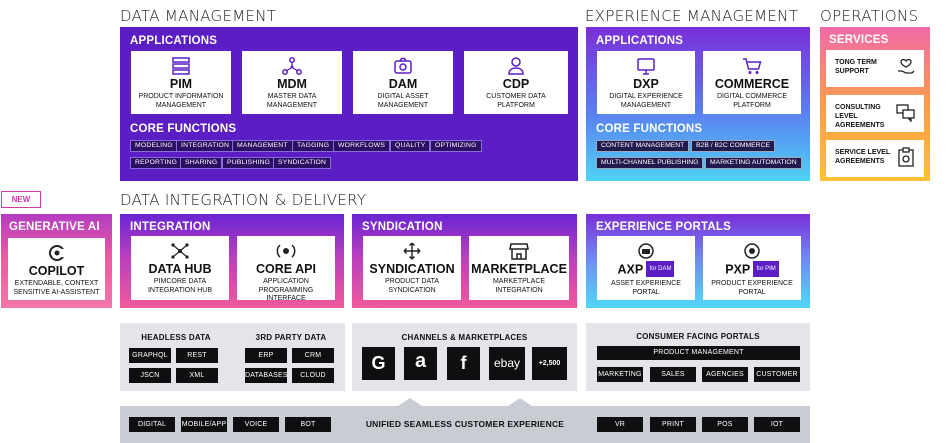 Image resolution: width=950 pixels, height=443 pixels. I want to click on pim-title: PIM, so click(181, 84).